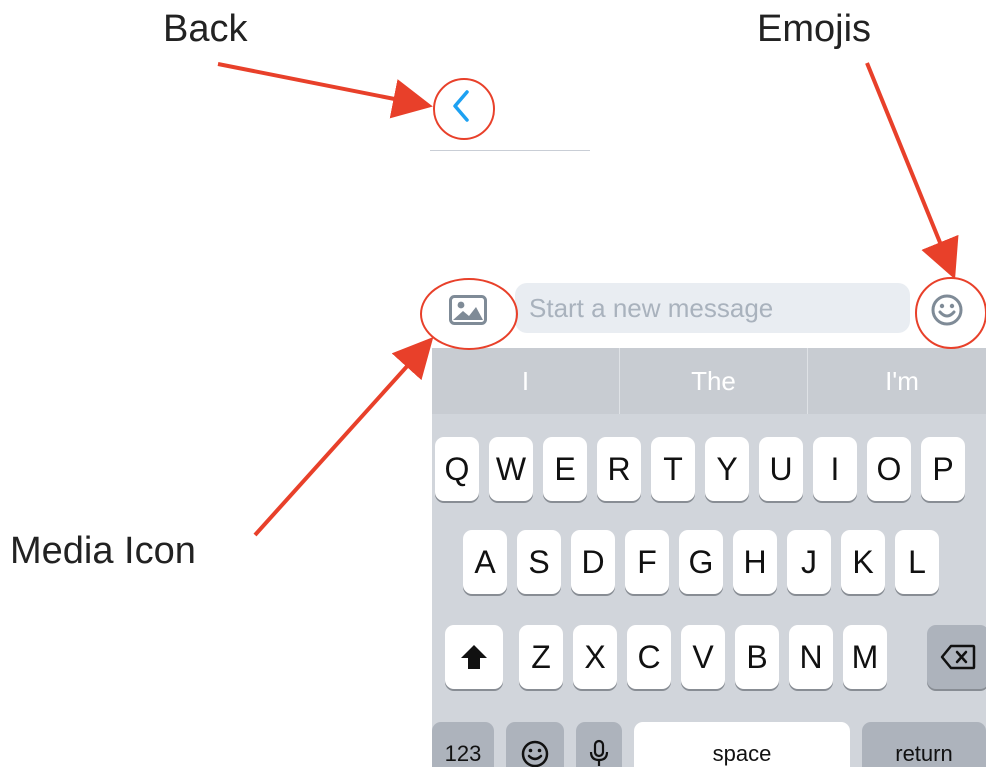 The width and height of the screenshot is (986, 767). Describe the element at coordinates (599, 752) in the screenshot. I see `microphone-icon` at that location.